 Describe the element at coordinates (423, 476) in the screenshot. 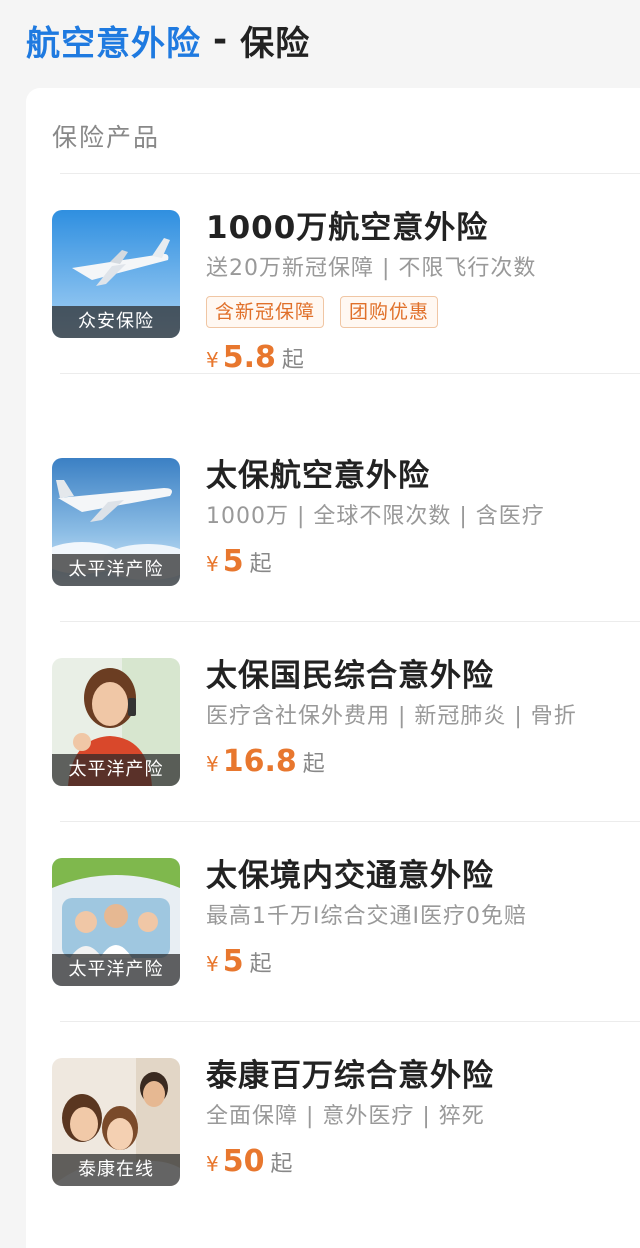

I see `product-title: 太保航空意外险` at that location.